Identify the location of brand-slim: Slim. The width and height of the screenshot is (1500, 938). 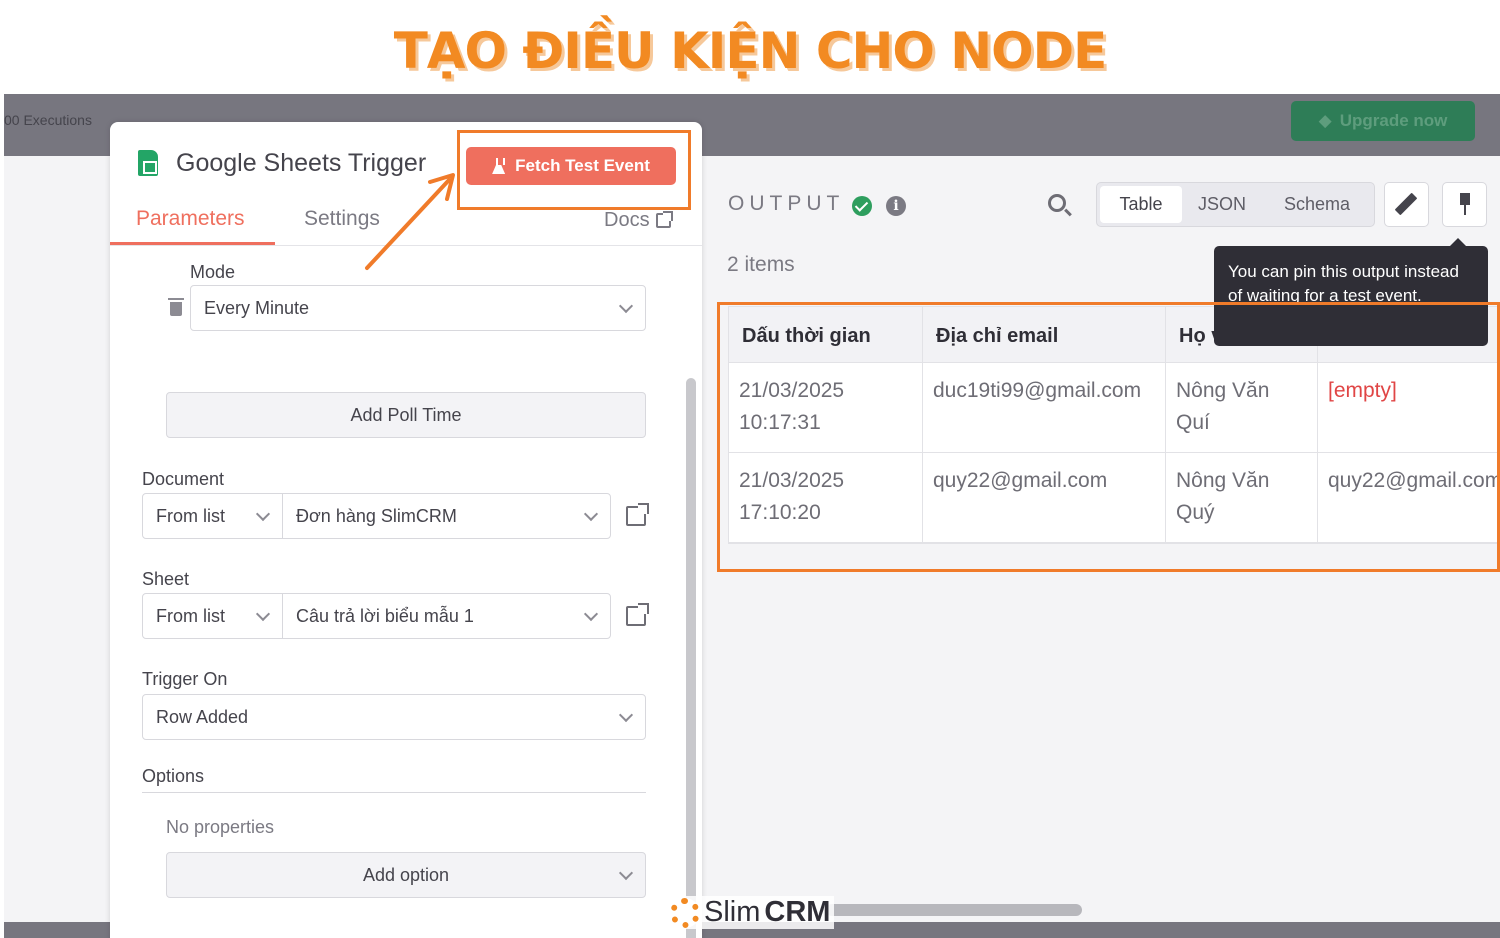
(732, 912).